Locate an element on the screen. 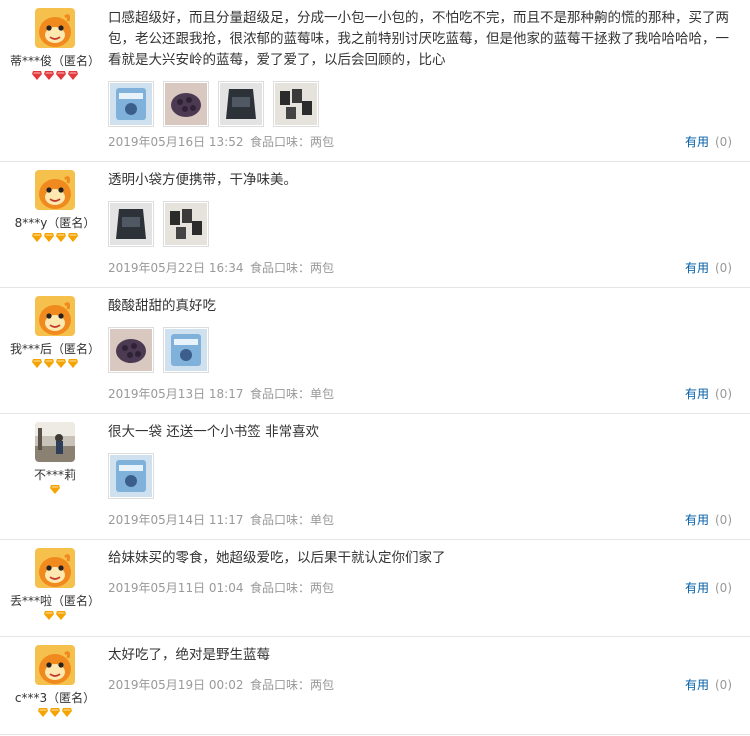 This screenshot has width=750, height=736. review-meta: 2019年05月19日 00:02 食品口味：两包 有用 (0) is located at coordinates (420, 685).